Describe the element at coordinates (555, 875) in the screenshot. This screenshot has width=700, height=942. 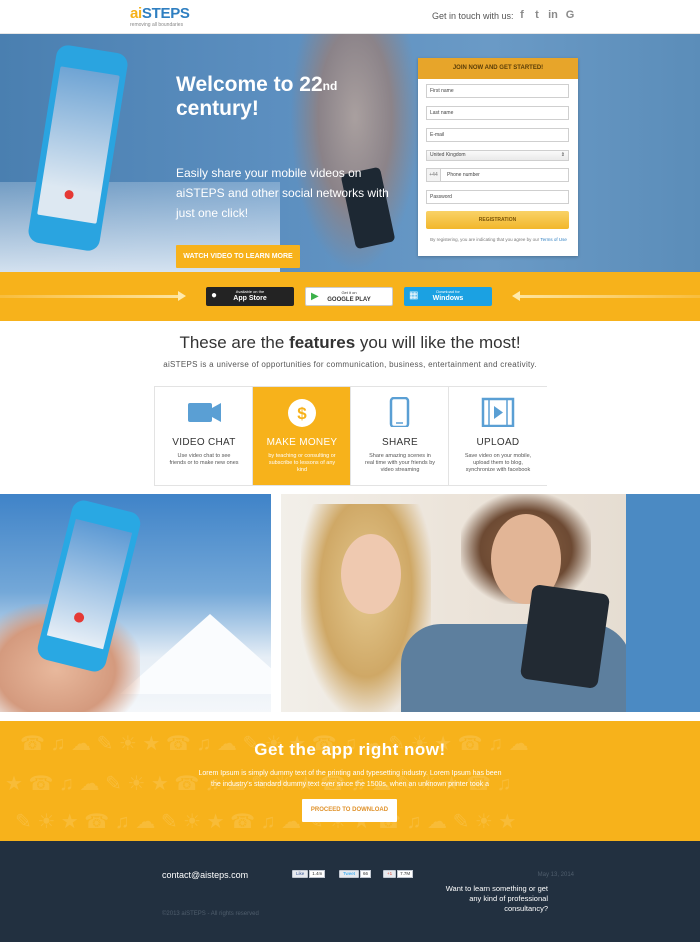
I see `footer-date: May 13, 2014` at that location.